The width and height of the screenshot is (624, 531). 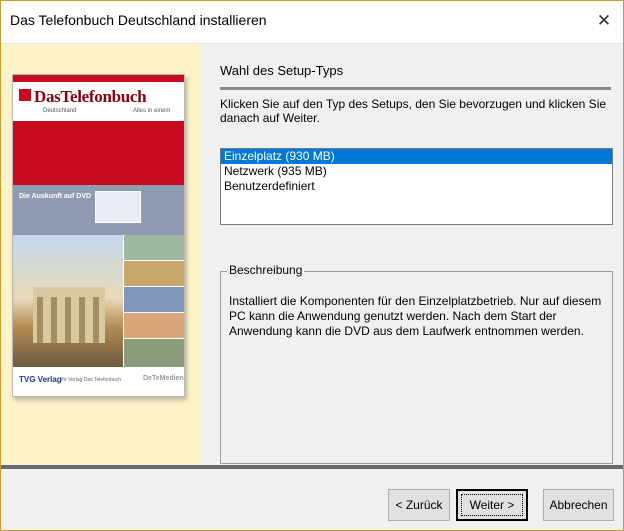 I want to click on cover-subtitle-right: Alles in einem, so click(x=152, y=111).